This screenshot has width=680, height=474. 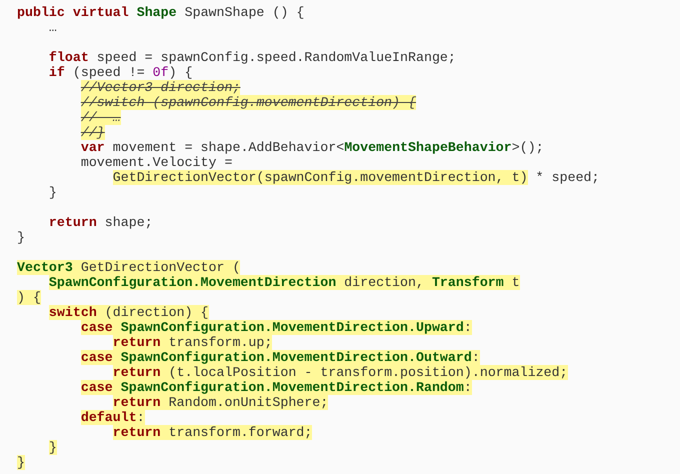 I want to click on code-line: public virtual Shape SpawnShape () {, so click(x=160, y=12).